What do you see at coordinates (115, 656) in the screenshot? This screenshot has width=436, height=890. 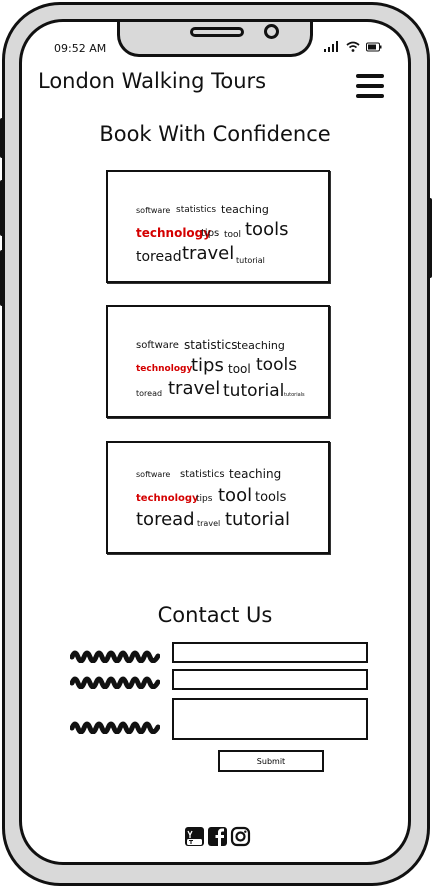 I see `name-label-scribble` at bounding box center [115, 656].